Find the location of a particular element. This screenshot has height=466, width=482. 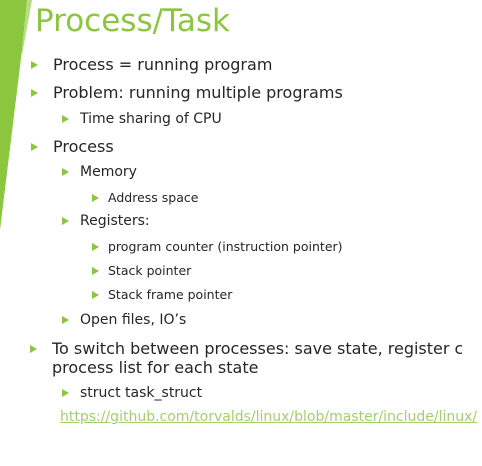

bullet-text: Address space is located at coordinates (153, 197).